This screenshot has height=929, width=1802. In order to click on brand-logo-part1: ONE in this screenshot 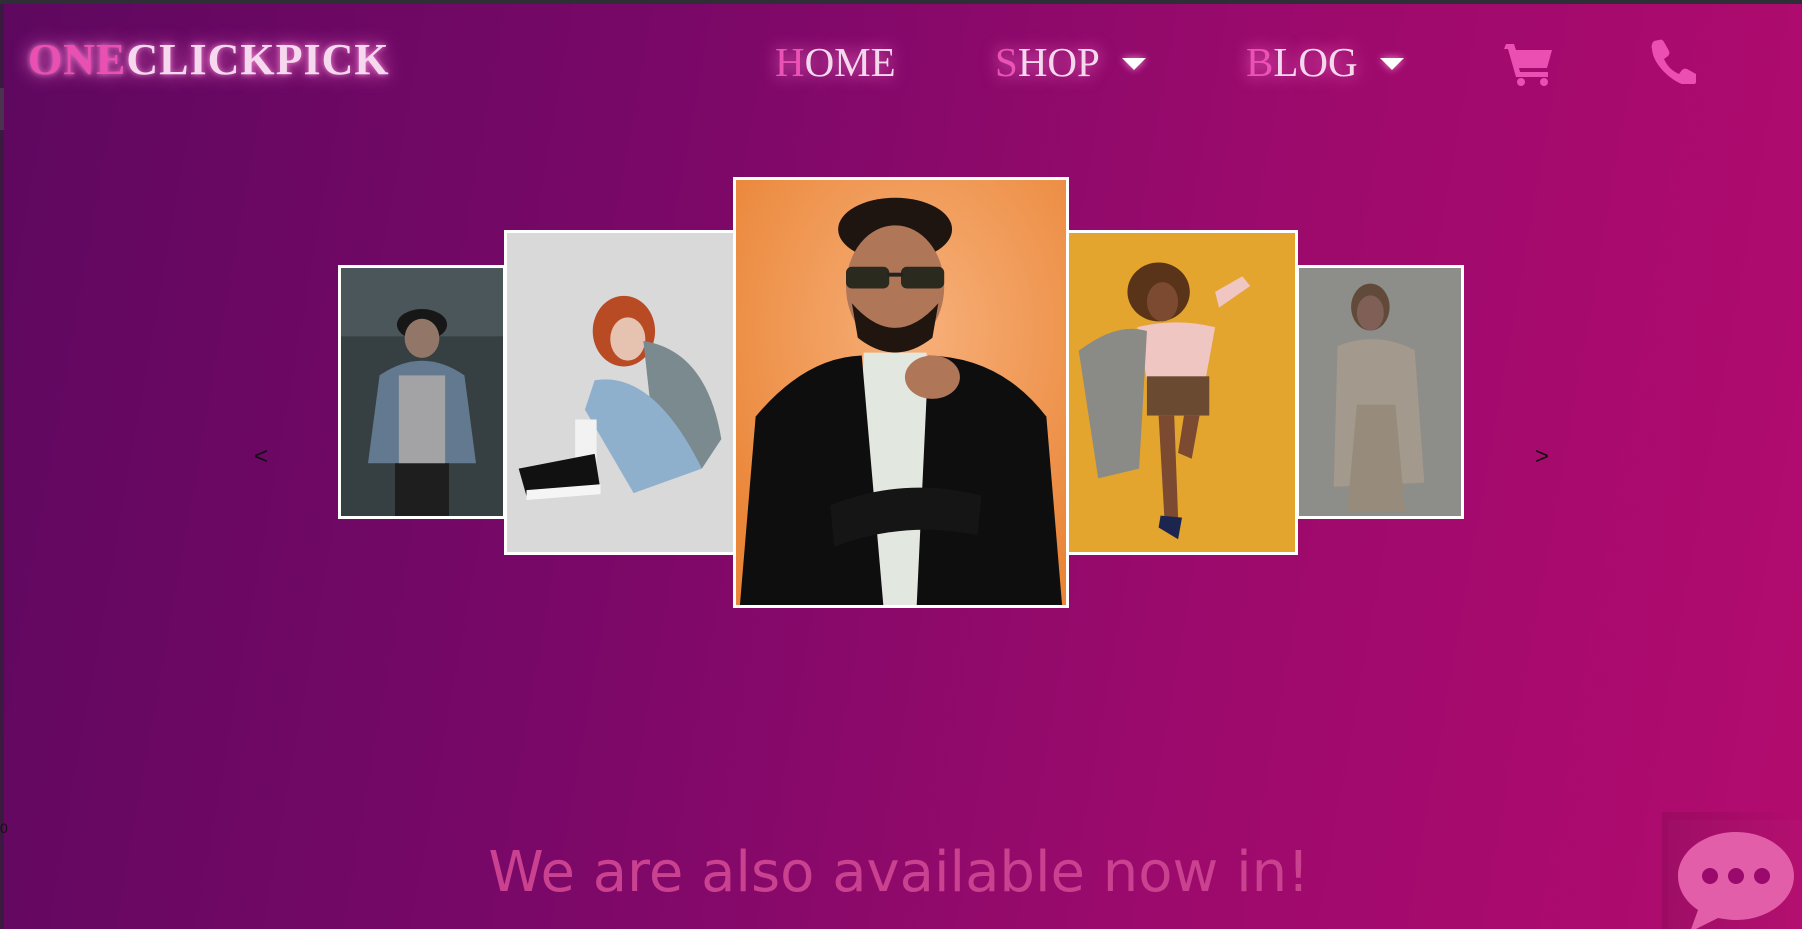, I will do `click(77, 59)`.